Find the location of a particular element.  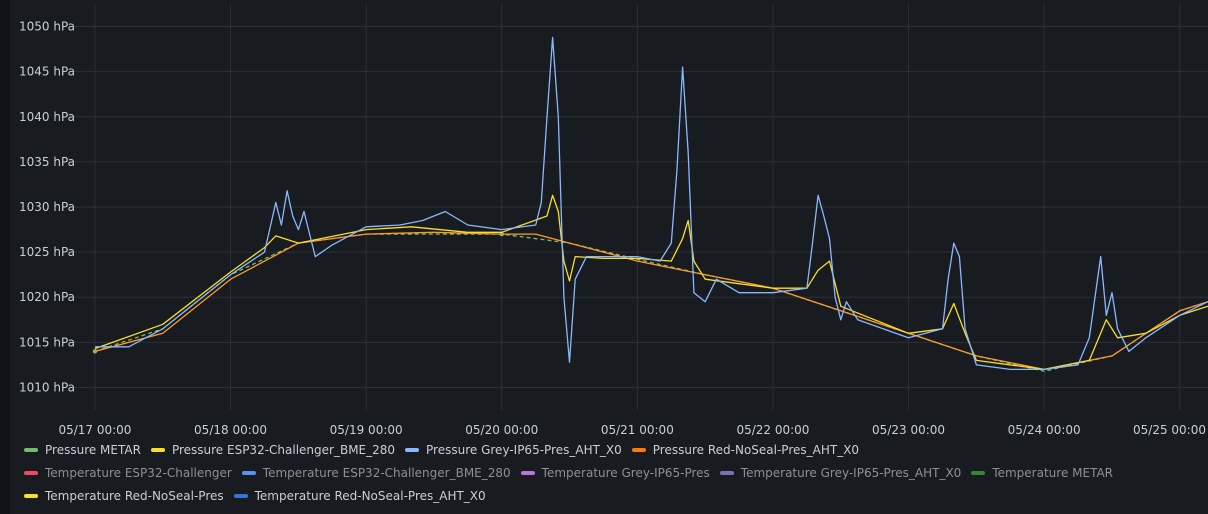

x-tick-label: 05/18 00:00 is located at coordinates (230, 430).